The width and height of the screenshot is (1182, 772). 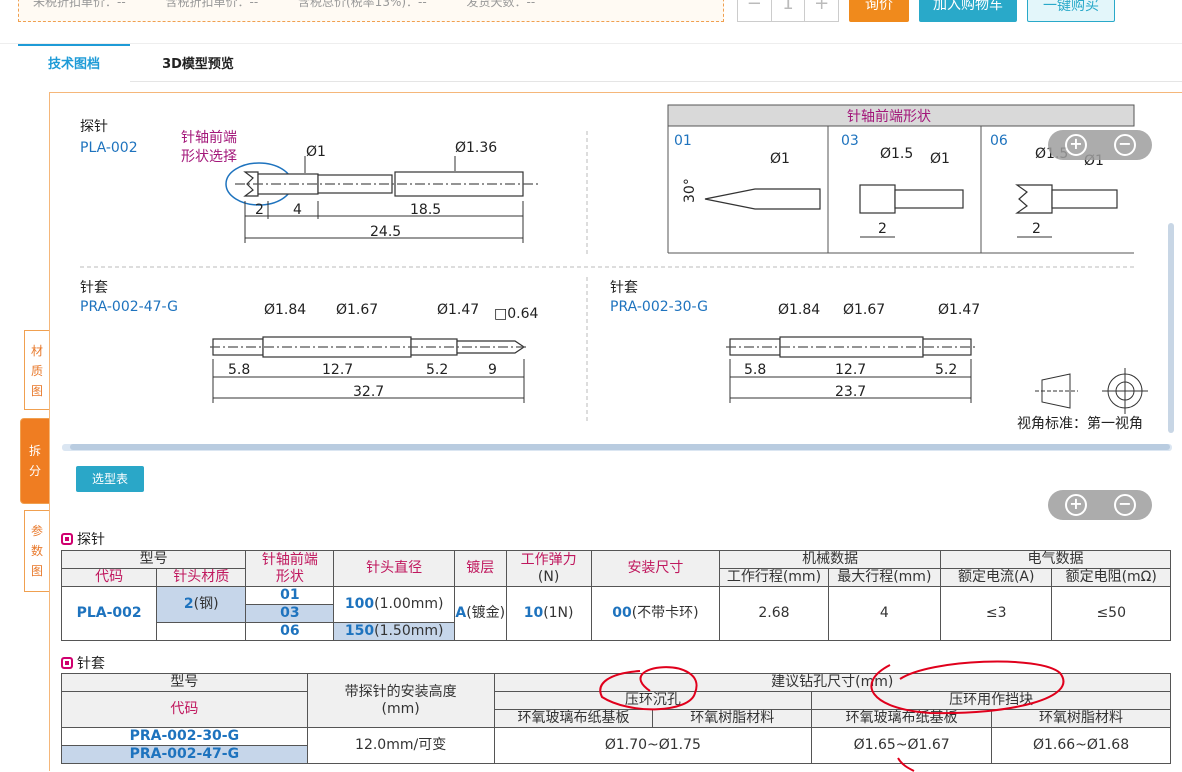 What do you see at coordinates (884, 577) in the screenshot?
I see `th-max-stroke: 最大行程(mm)` at bounding box center [884, 577].